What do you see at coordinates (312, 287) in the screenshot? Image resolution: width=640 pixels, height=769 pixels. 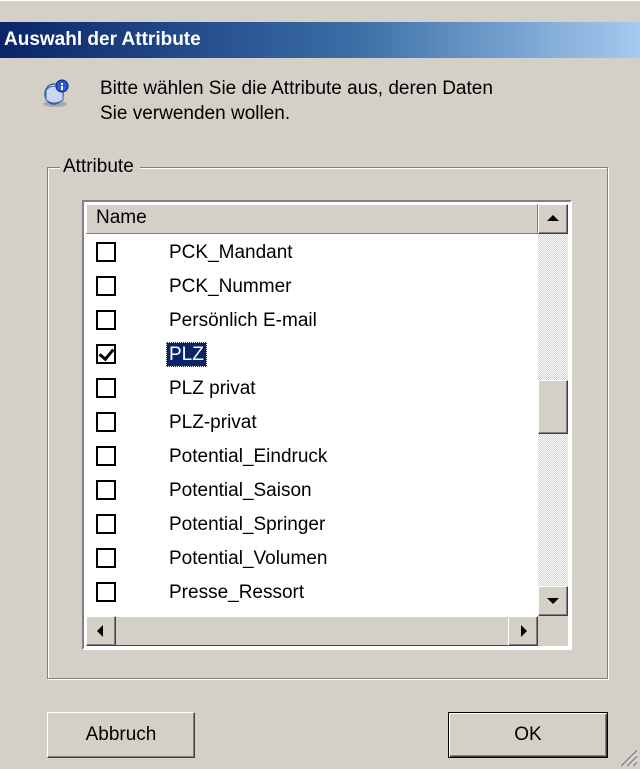 I see `list-item: PCK_Nummer` at bounding box center [312, 287].